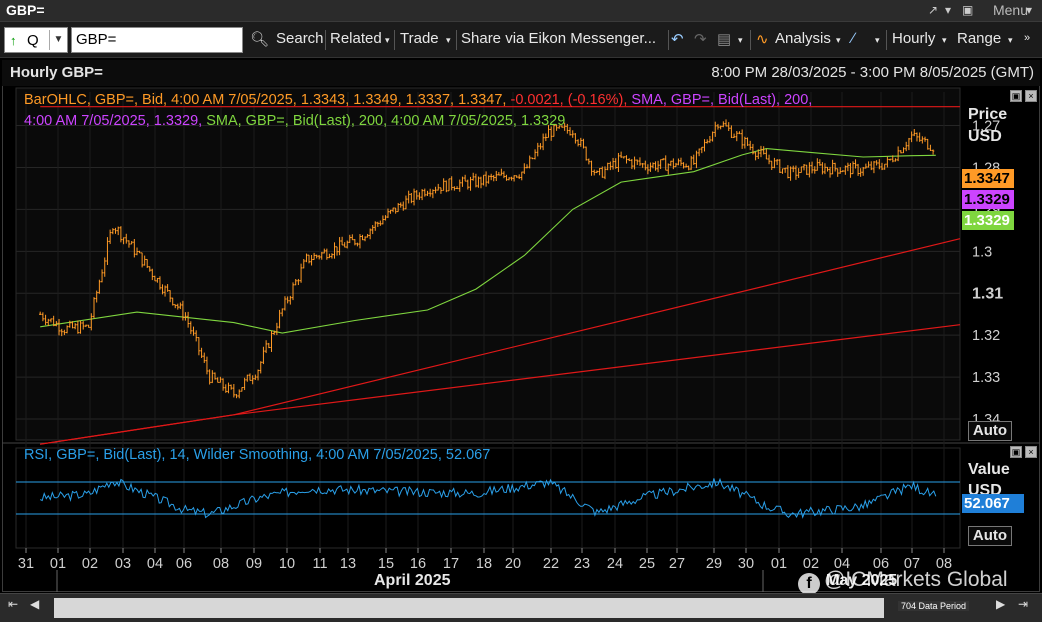 This screenshot has width=1042, height=622. What do you see at coordinates (418, 564) in the screenshot?
I see `date-tick-label: 16` at bounding box center [418, 564].